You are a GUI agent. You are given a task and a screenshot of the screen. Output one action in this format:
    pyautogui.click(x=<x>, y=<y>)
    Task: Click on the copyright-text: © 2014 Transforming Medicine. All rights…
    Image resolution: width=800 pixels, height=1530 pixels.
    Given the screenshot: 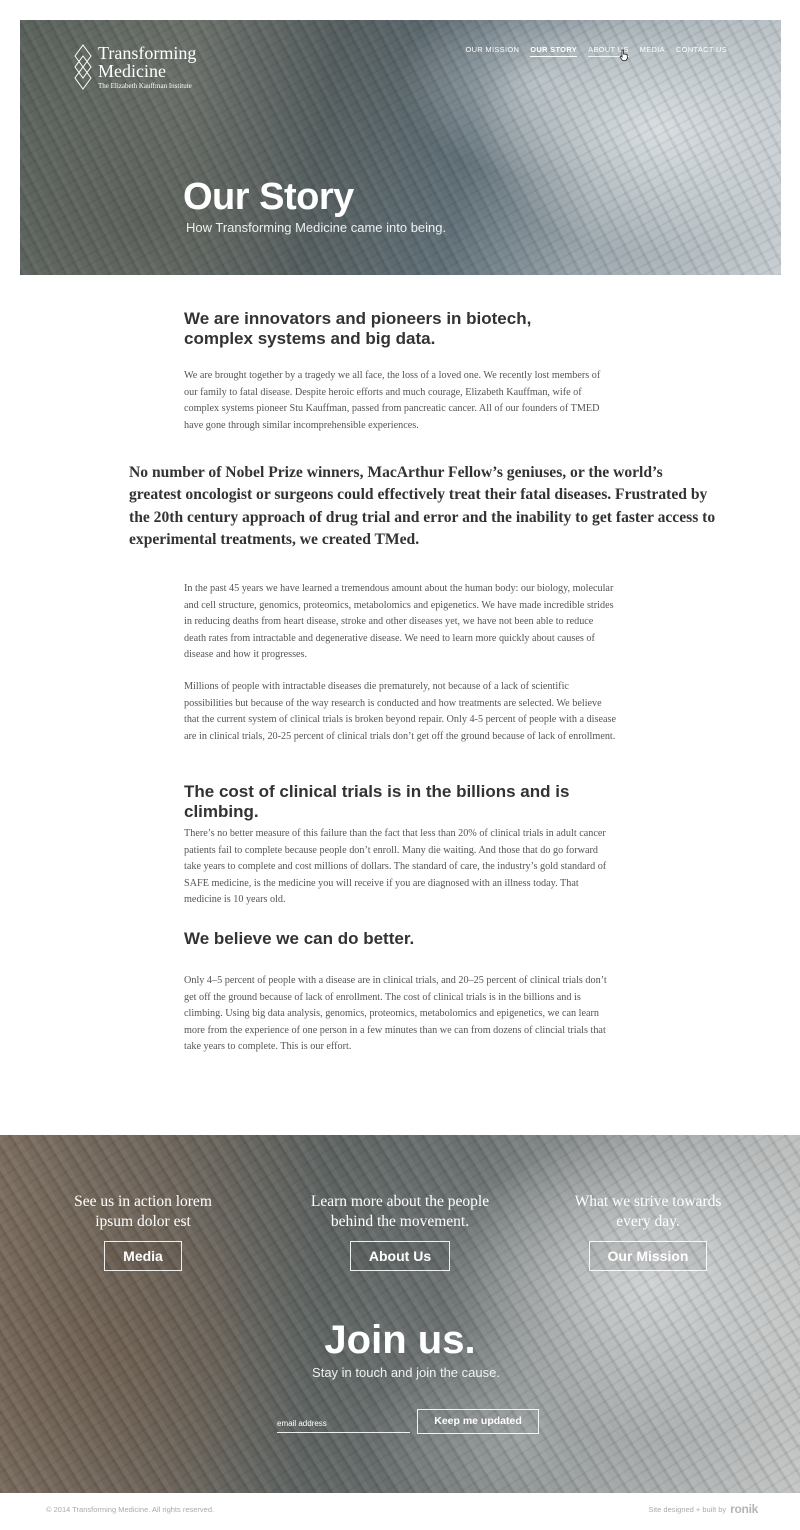 What is the action you would take?
    pyautogui.click(x=130, y=1509)
    